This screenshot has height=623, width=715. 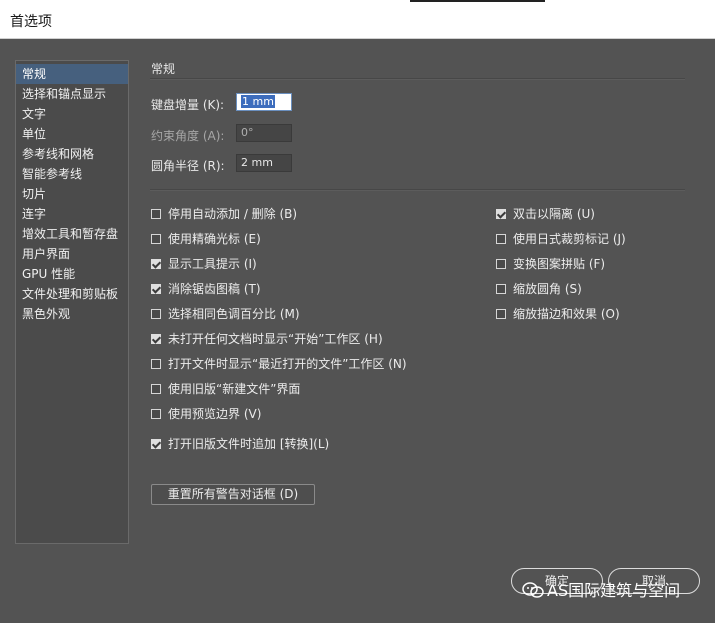 I want to click on option-checkbox: 消除锯齿图稿 (T), so click(x=206, y=289).